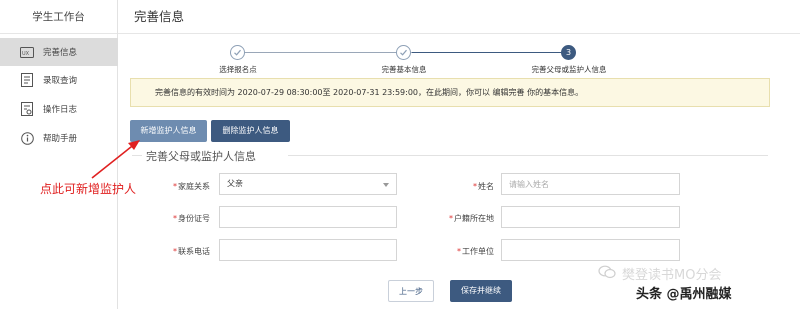  I want to click on phone-label-text: 联系电话, so click(194, 251).